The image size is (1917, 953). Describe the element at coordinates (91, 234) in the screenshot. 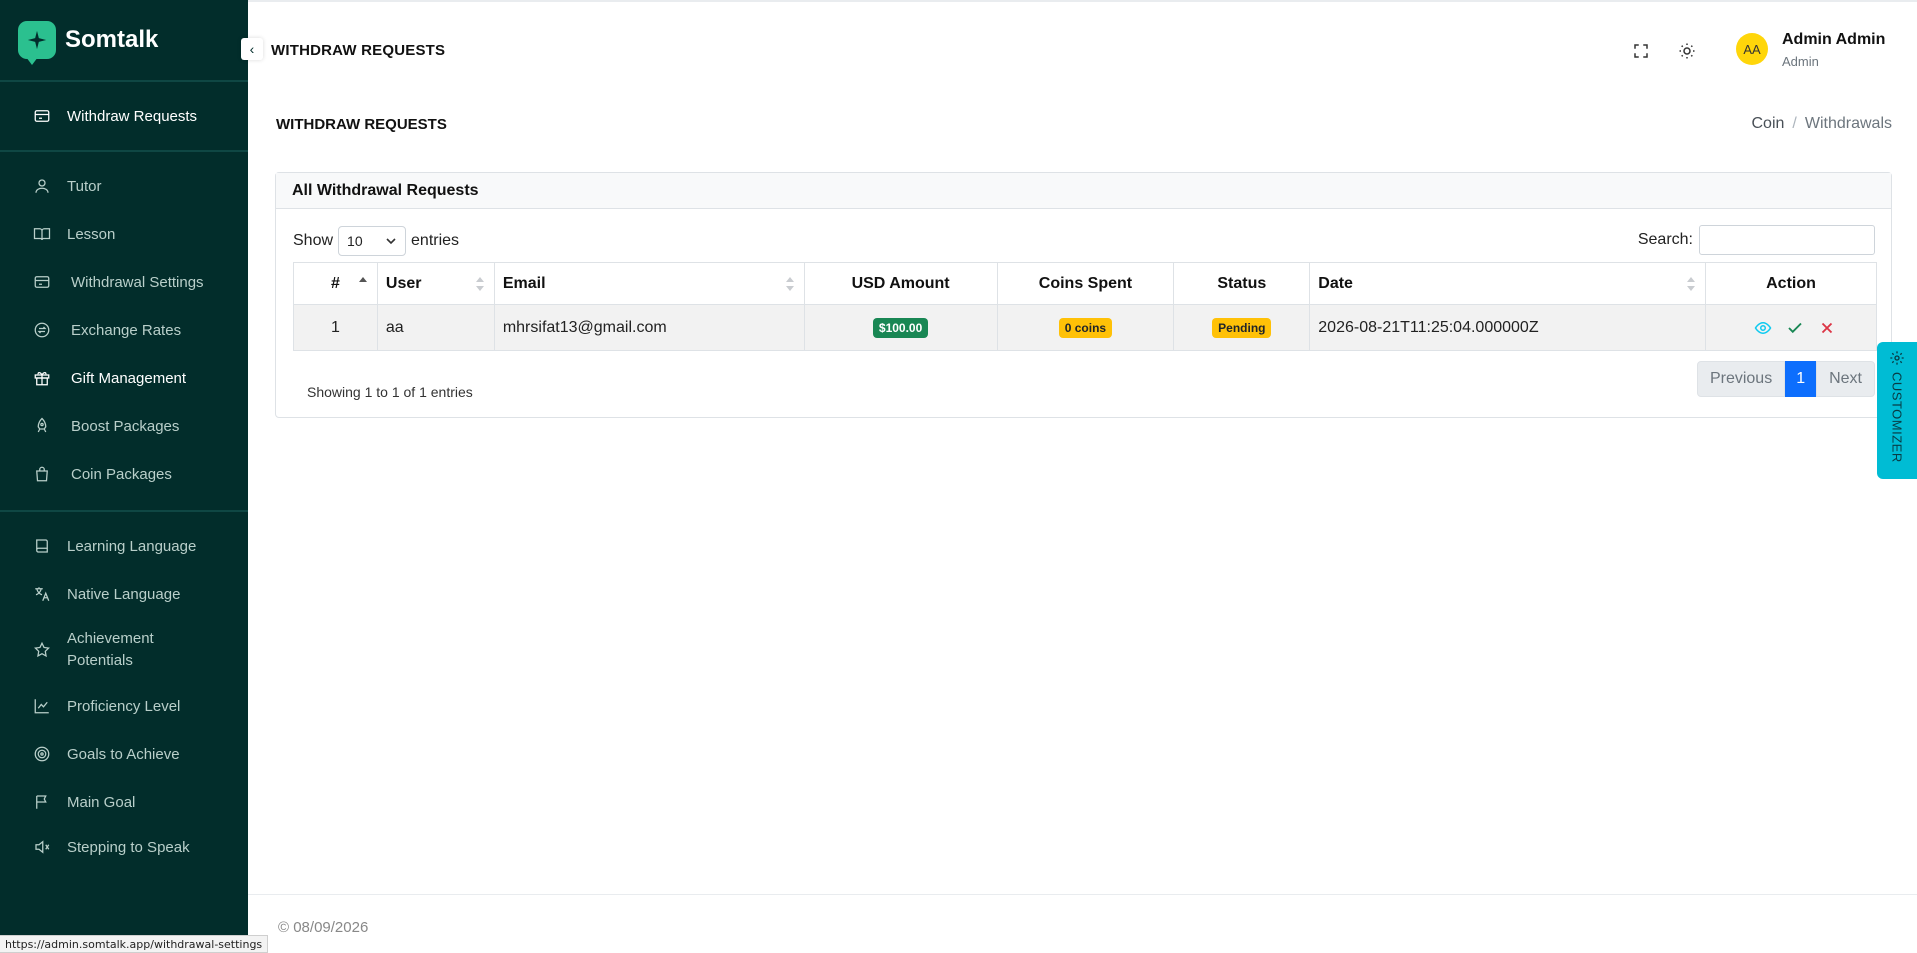

I see `sidebar-item-label: Lesson` at that location.